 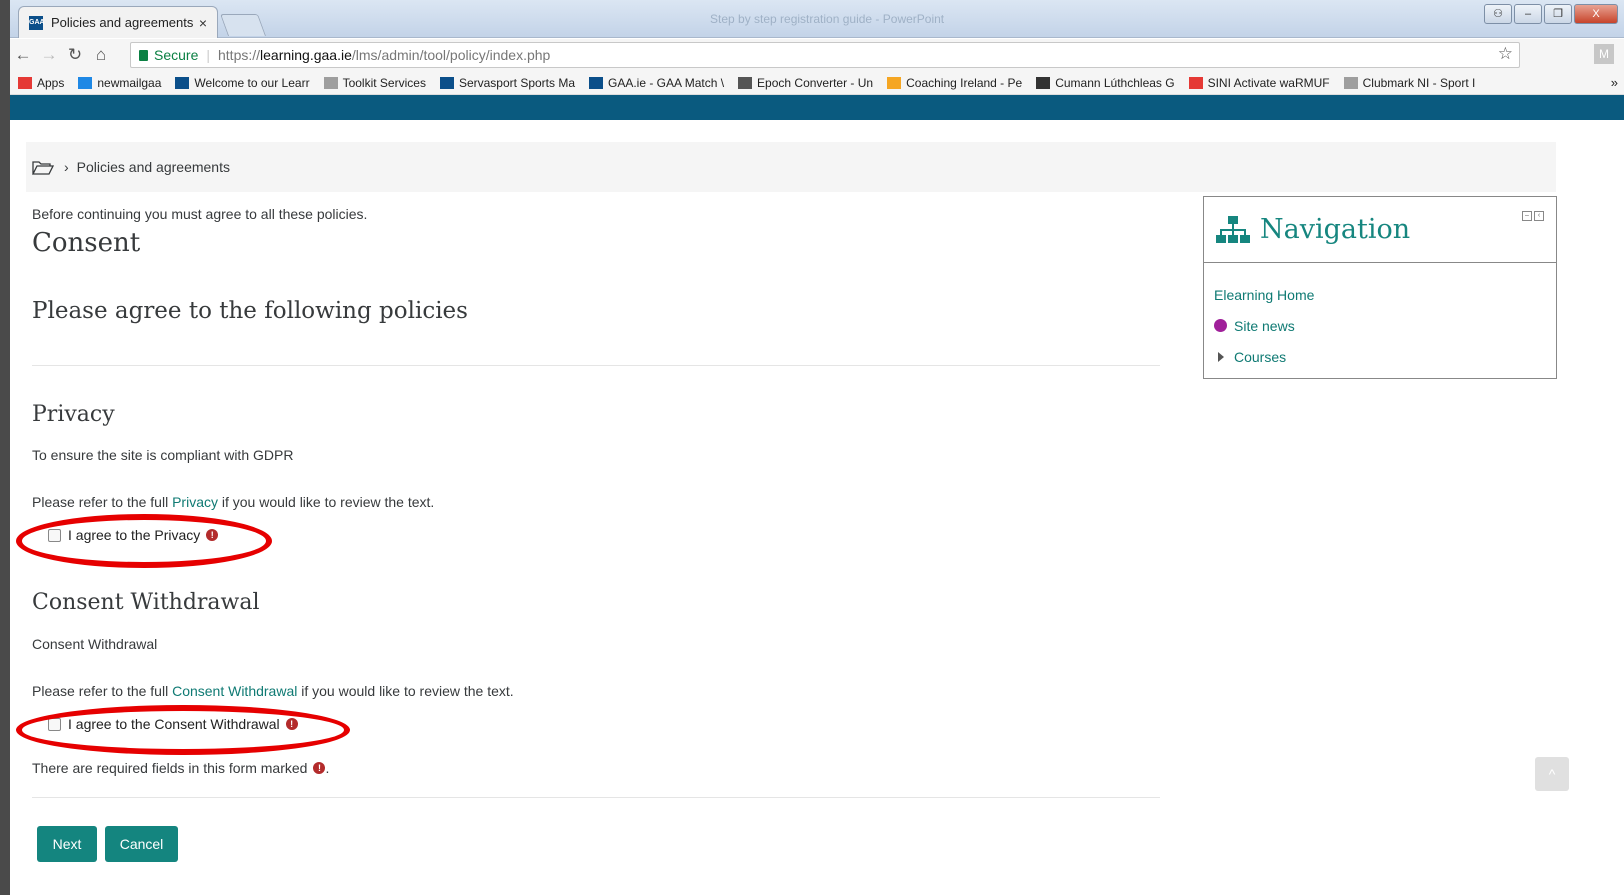 I want to click on lock-icon, so click(x=143, y=55).